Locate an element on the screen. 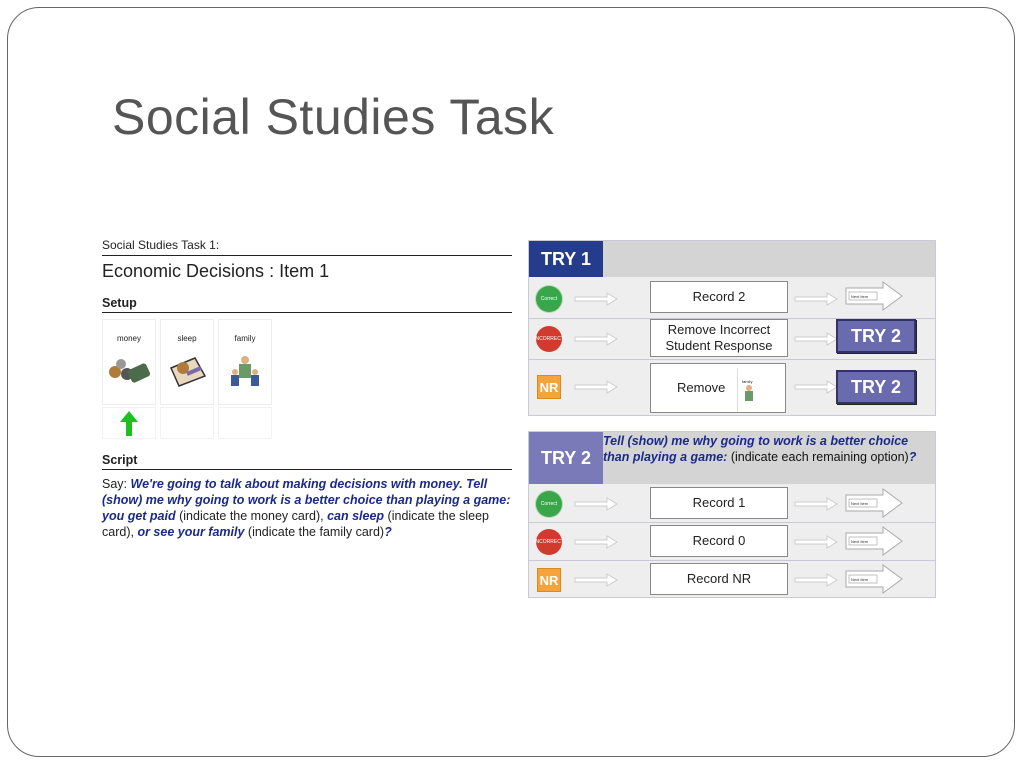 Image resolution: width=1024 pixels, height=768 pixels. picture-cards: money sleep family is located at coordinates (307, 362).